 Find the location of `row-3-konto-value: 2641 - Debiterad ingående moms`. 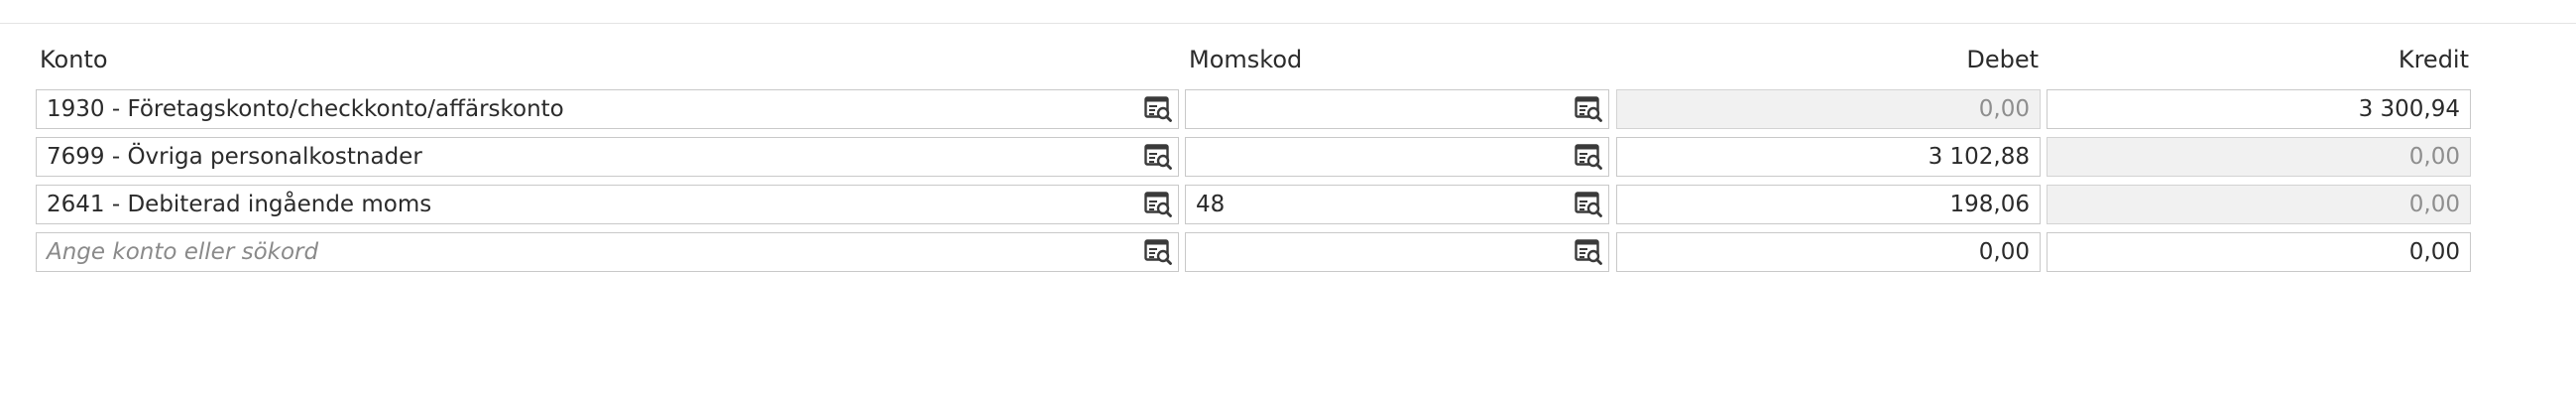

row-3-konto-value: 2641 - Debiterad ingående moms is located at coordinates (240, 204).